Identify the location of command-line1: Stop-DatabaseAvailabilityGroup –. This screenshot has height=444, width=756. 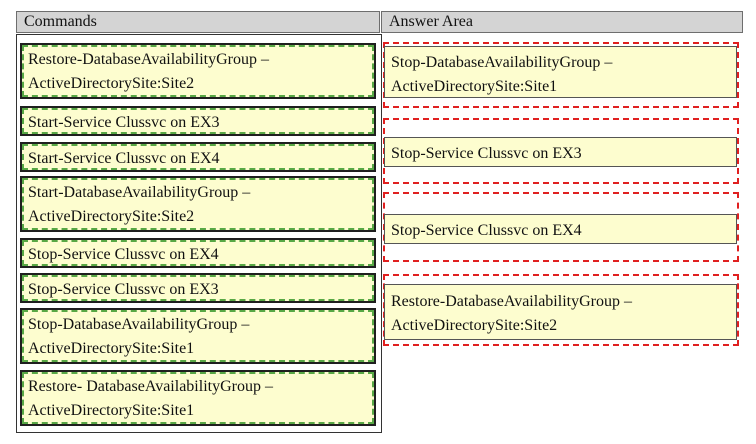
(139, 324).